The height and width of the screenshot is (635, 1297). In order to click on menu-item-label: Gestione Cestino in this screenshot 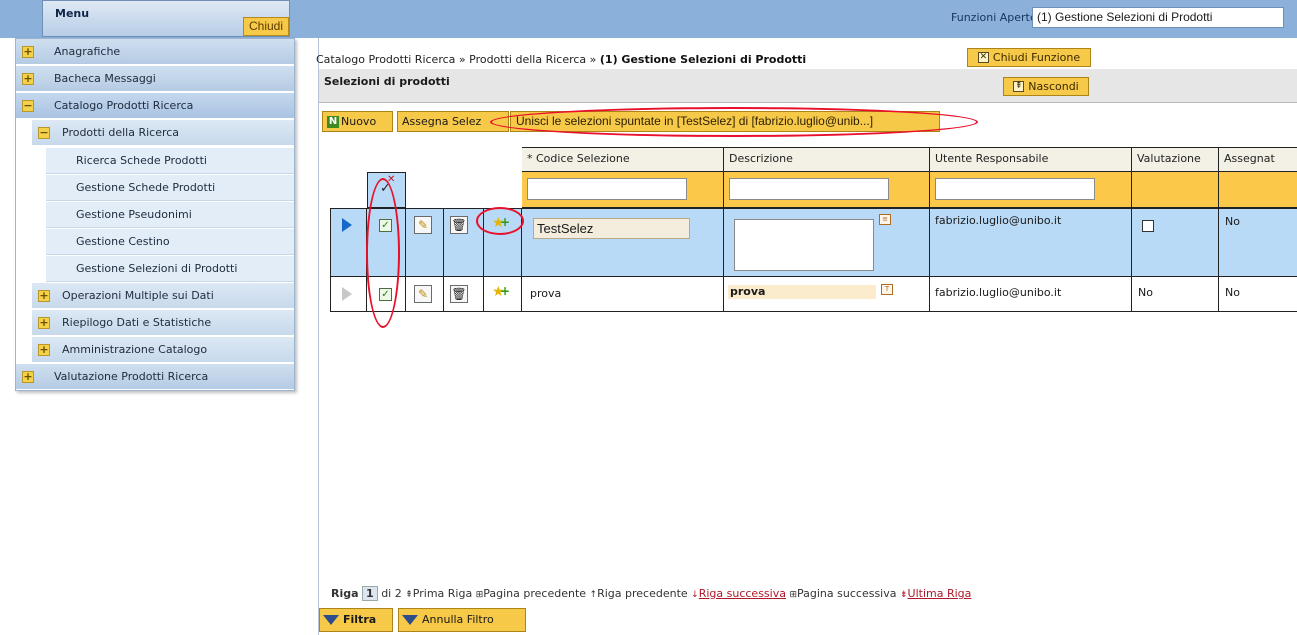, I will do `click(123, 241)`.